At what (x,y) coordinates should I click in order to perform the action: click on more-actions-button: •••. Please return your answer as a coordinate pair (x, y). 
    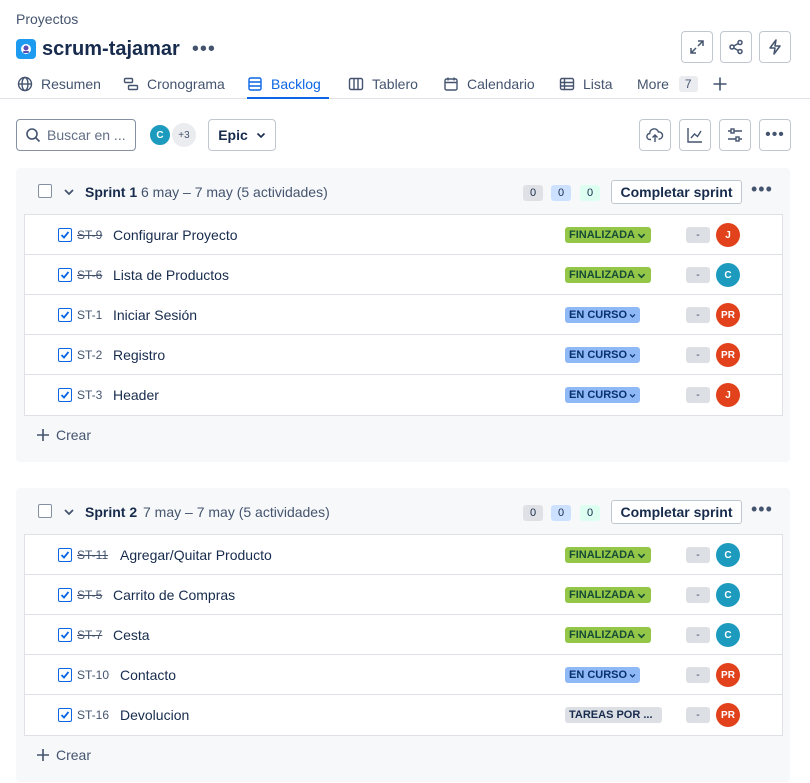
    Looking at the image, I should click on (775, 135).